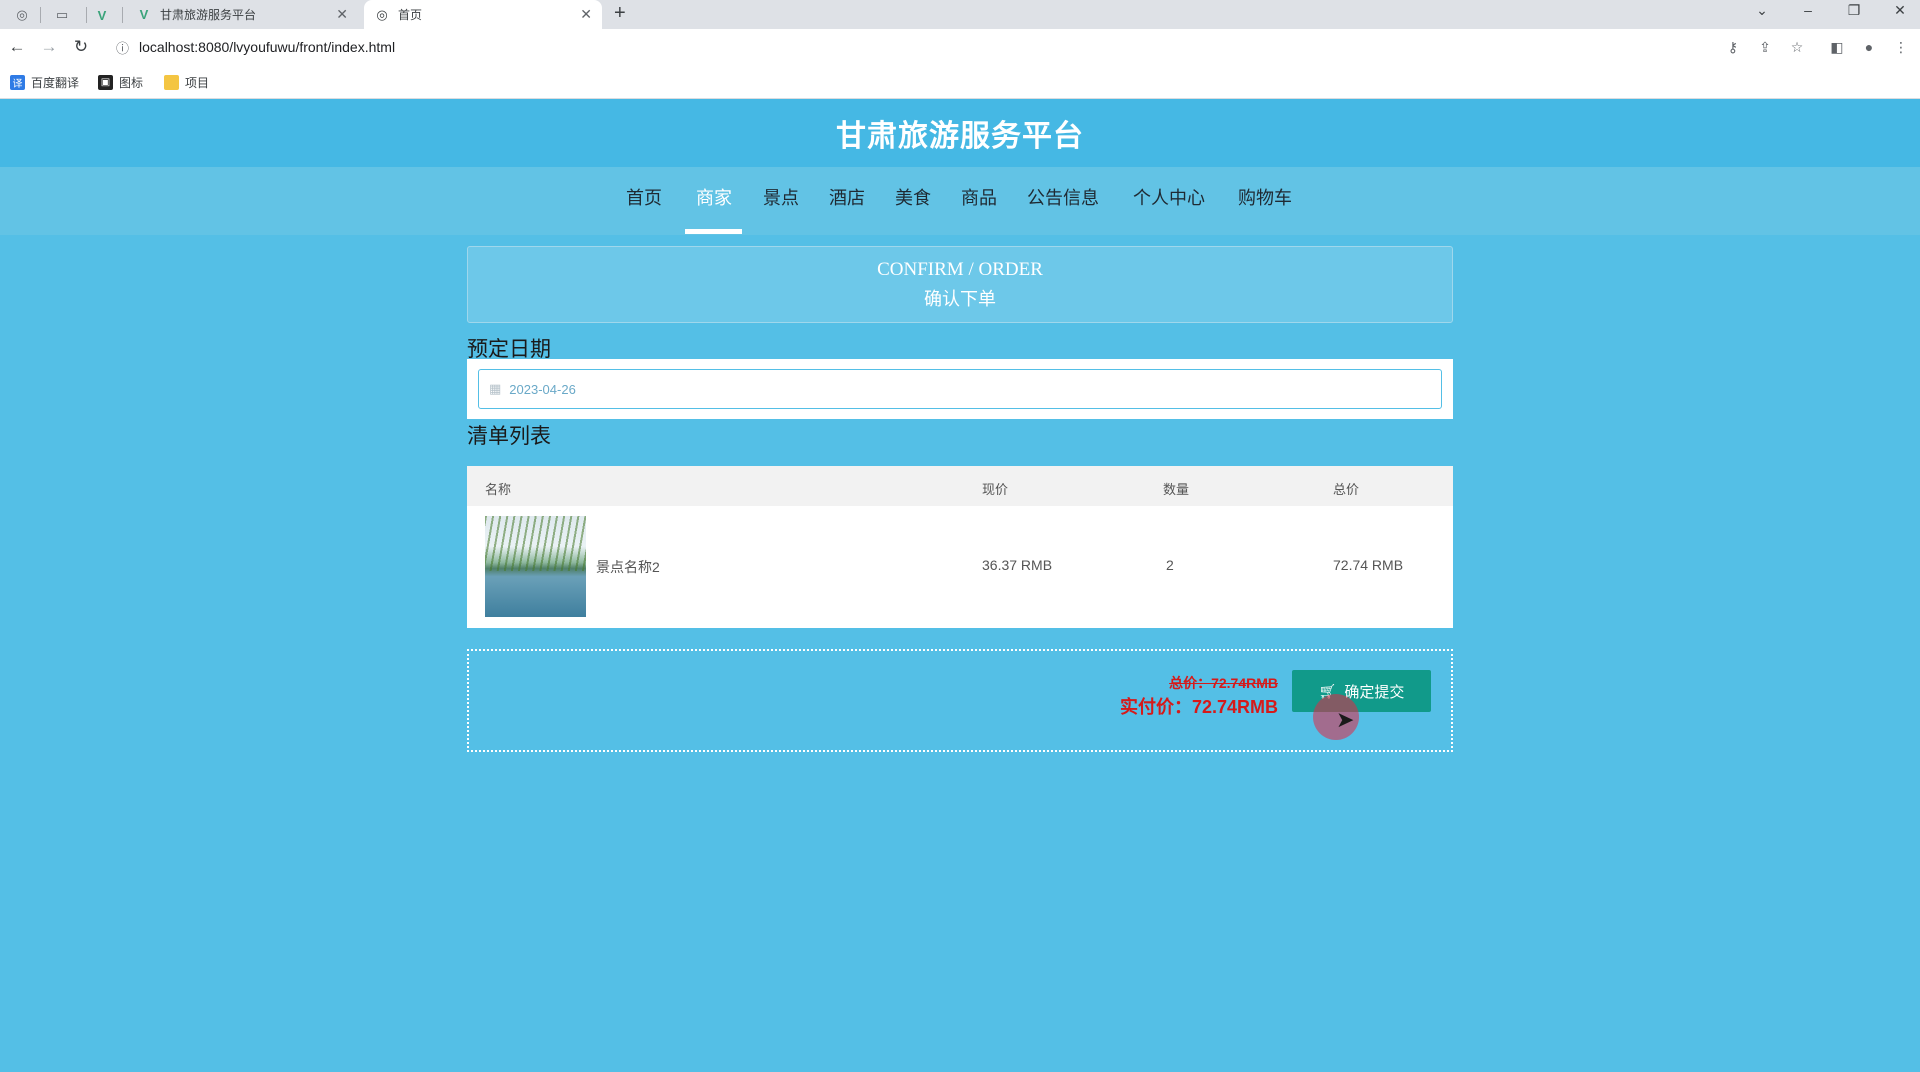 This screenshot has width=1920, height=1072. What do you see at coordinates (17, 47) in the screenshot?
I see `back-icon: ←` at bounding box center [17, 47].